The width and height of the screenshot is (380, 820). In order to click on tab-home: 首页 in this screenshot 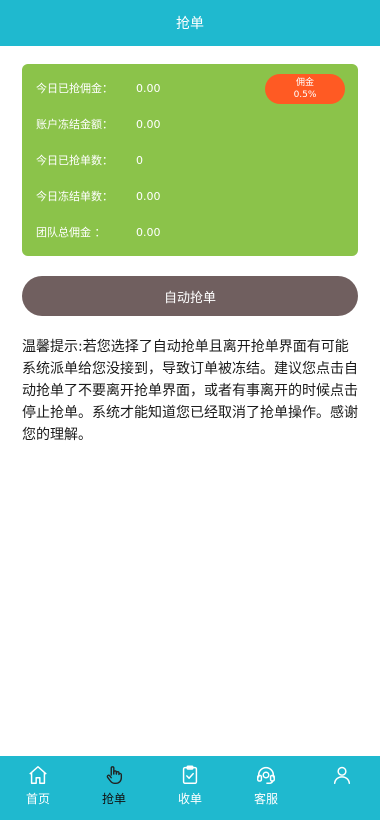, I will do `click(38, 788)`.